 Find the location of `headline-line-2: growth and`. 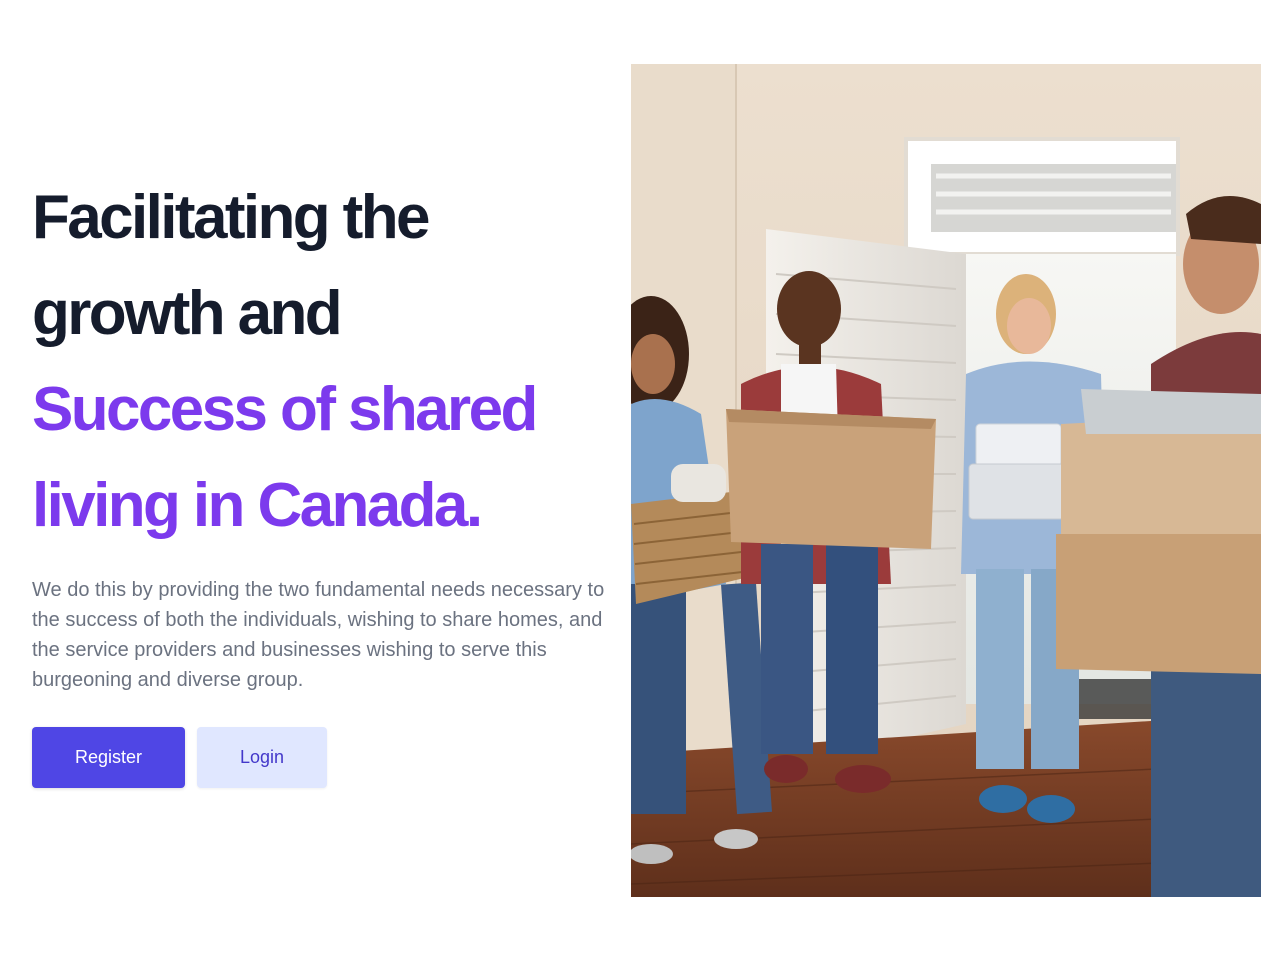

headline-line-2: growth and is located at coordinates (187, 313).